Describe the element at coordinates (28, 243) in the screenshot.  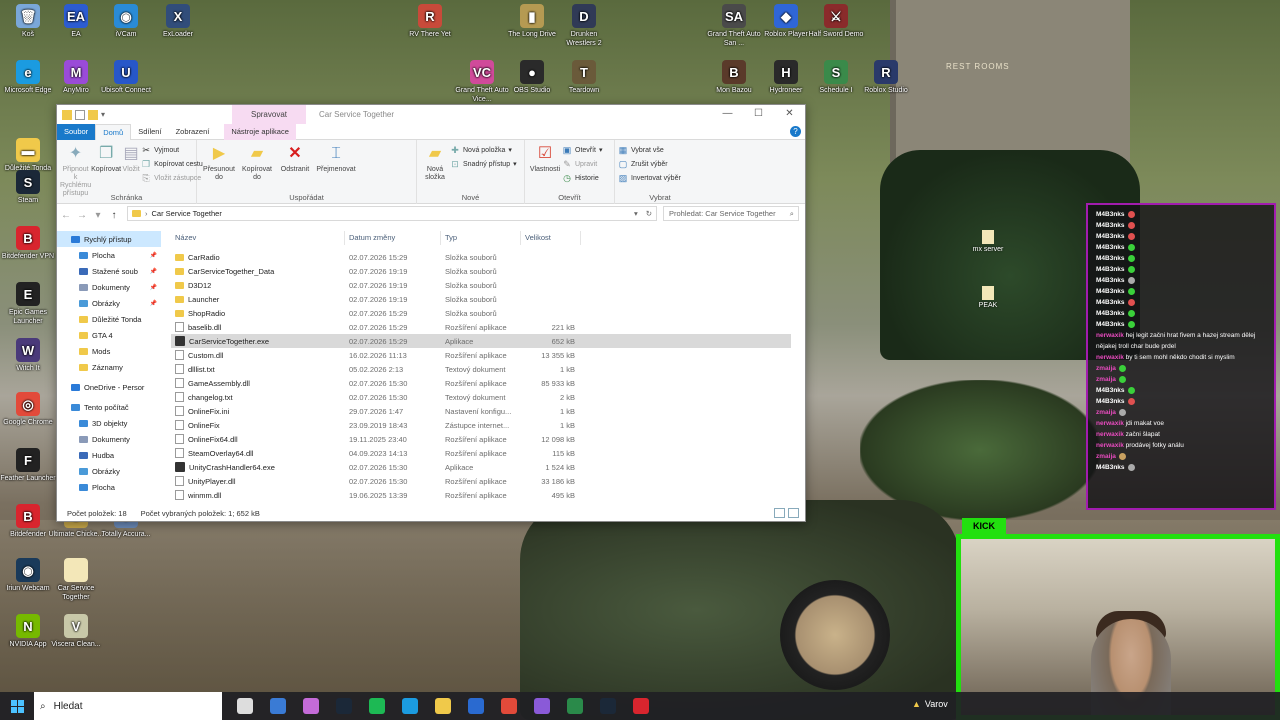
I see `desktop-icon: B Bitdefender VPN` at that location.